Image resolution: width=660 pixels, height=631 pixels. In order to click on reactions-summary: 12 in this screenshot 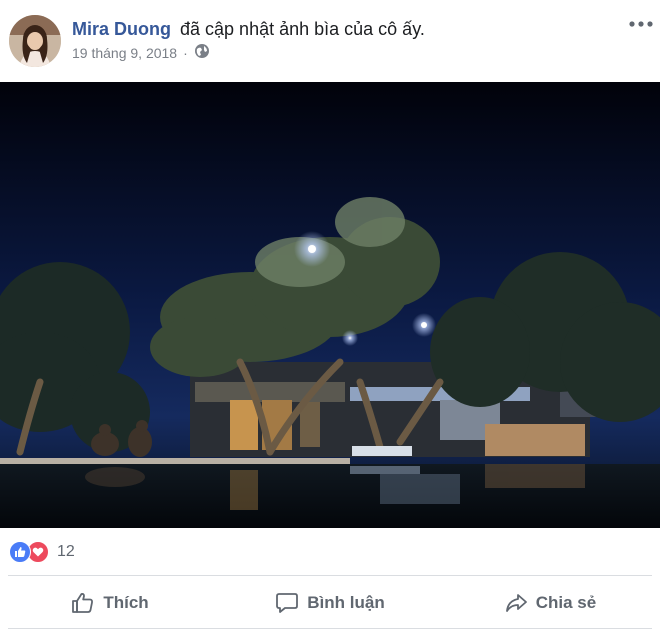, I will do `click(42, 552)`.